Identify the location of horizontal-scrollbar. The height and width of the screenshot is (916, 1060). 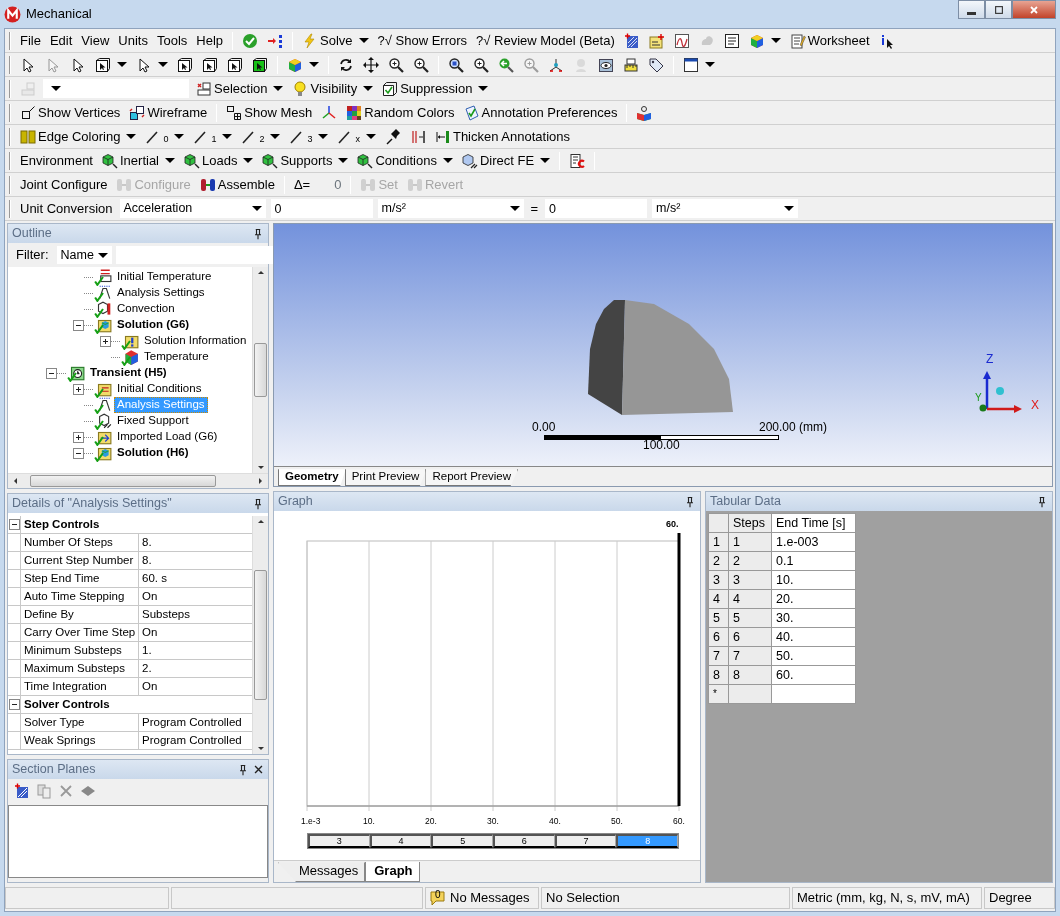
(138, 480).